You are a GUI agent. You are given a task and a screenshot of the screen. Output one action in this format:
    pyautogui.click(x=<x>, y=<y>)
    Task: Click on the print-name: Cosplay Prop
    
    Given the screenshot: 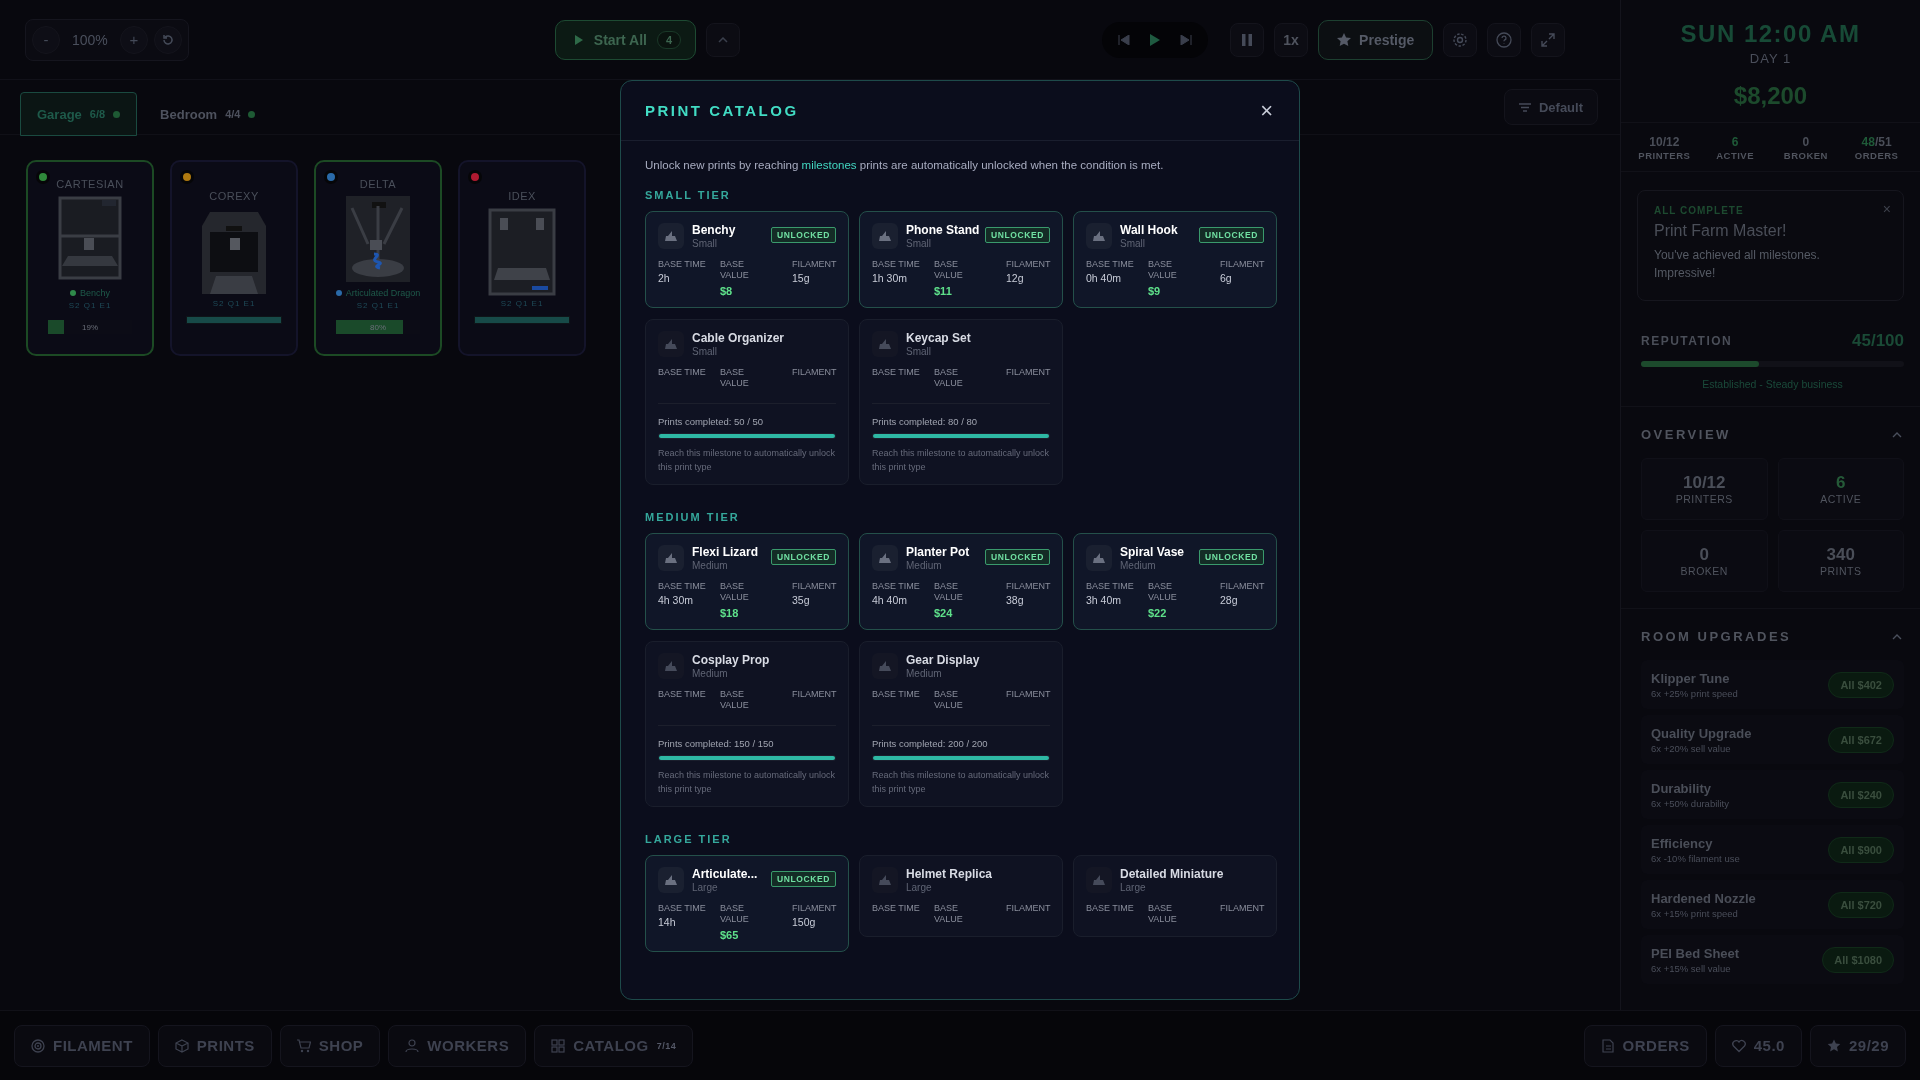 What is the action you would take?
    pyautogui.click(x=731, y=659)
    